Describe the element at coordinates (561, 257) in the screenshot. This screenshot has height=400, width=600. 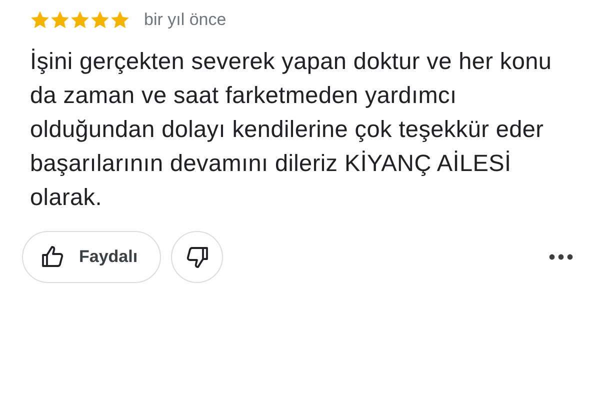
I see `more-icon` at that location.